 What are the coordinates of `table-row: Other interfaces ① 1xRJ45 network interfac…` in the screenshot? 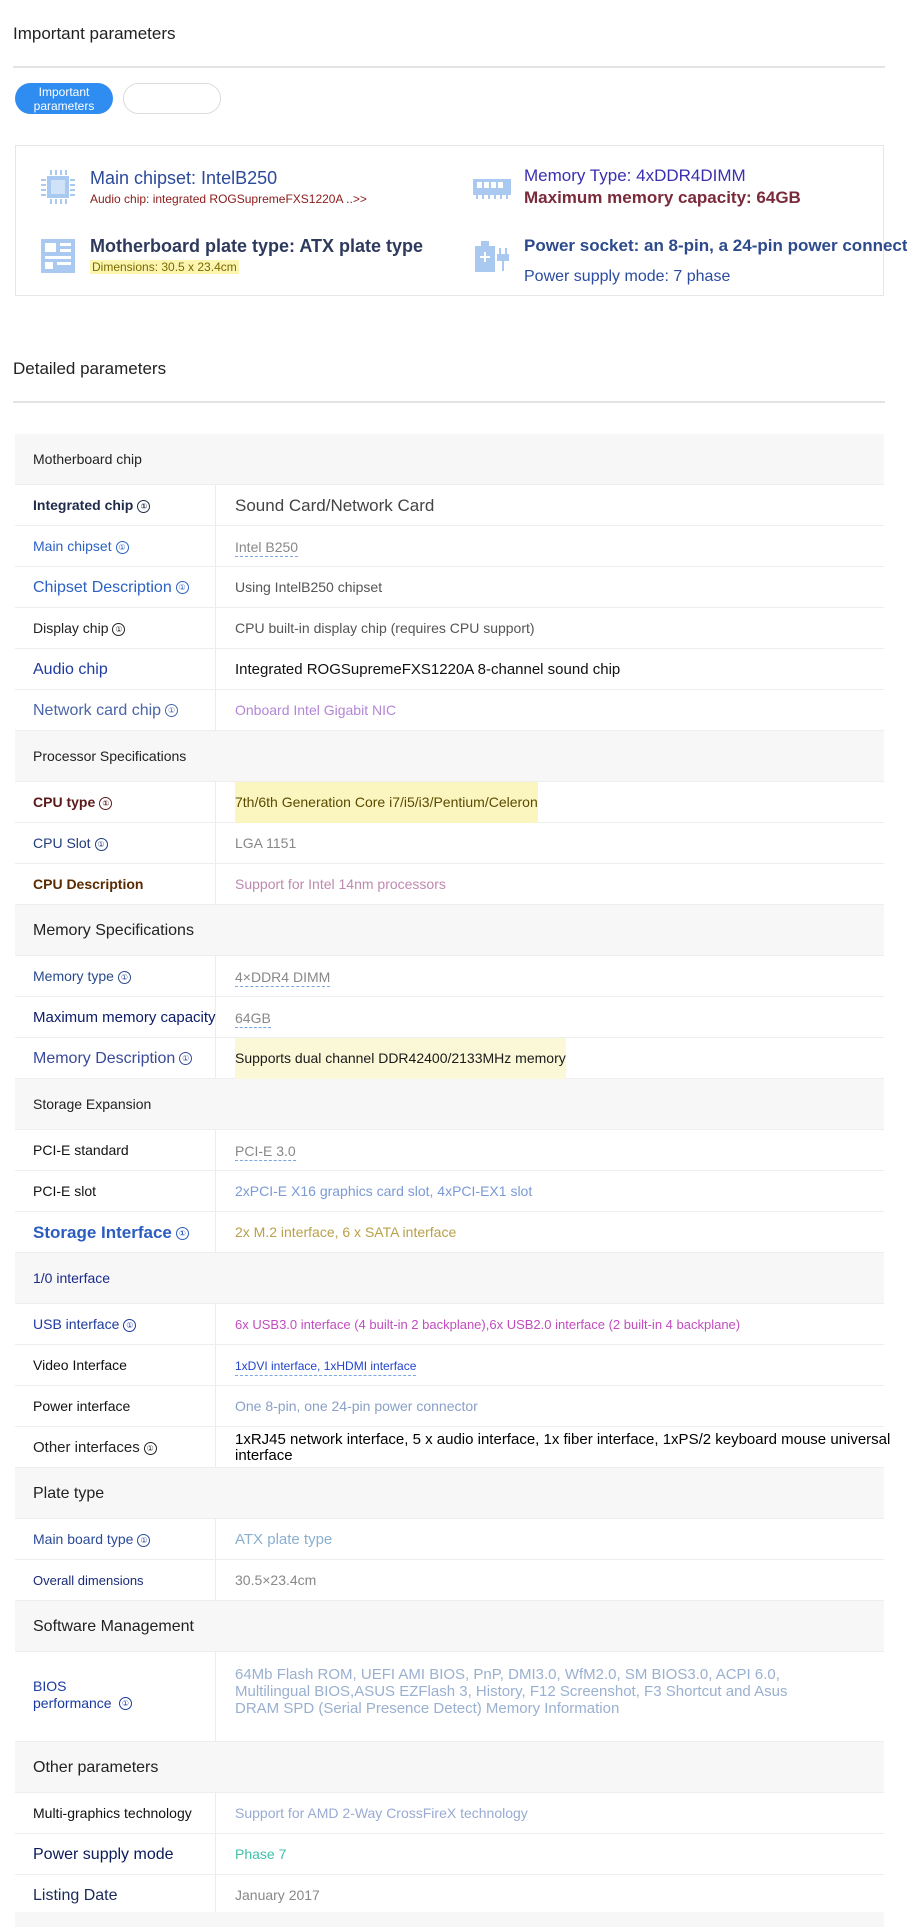 It's located at (452, 1447).